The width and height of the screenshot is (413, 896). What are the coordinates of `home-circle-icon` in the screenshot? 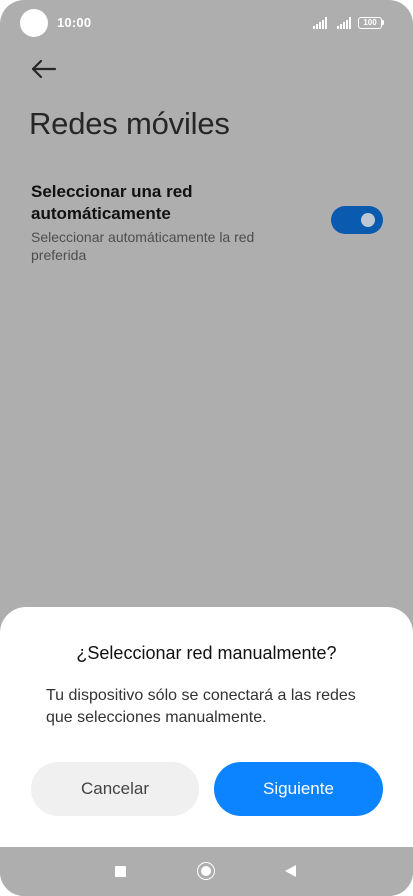 It's located at (206, 871).